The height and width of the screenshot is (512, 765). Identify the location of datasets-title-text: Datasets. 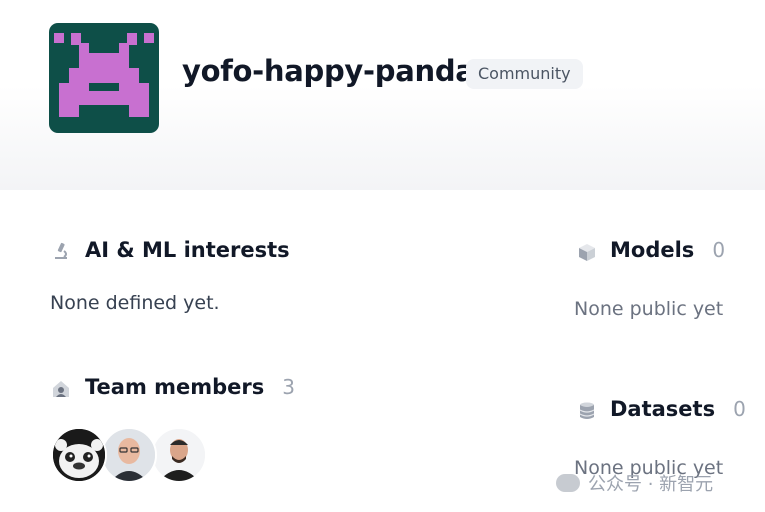
(663, 409).